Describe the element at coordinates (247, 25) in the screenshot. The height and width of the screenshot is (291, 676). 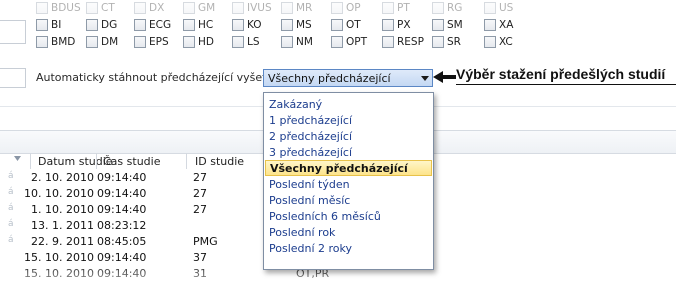
I see `modality-checkbox-4: KO` at that location.